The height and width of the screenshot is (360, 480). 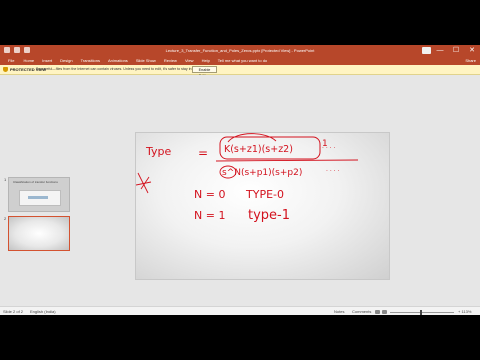 What do you see at coordinates (332, 171) in the screenshot?
I see `ink-denominator-dots: · · · ·` at bounding box center [332, 171].